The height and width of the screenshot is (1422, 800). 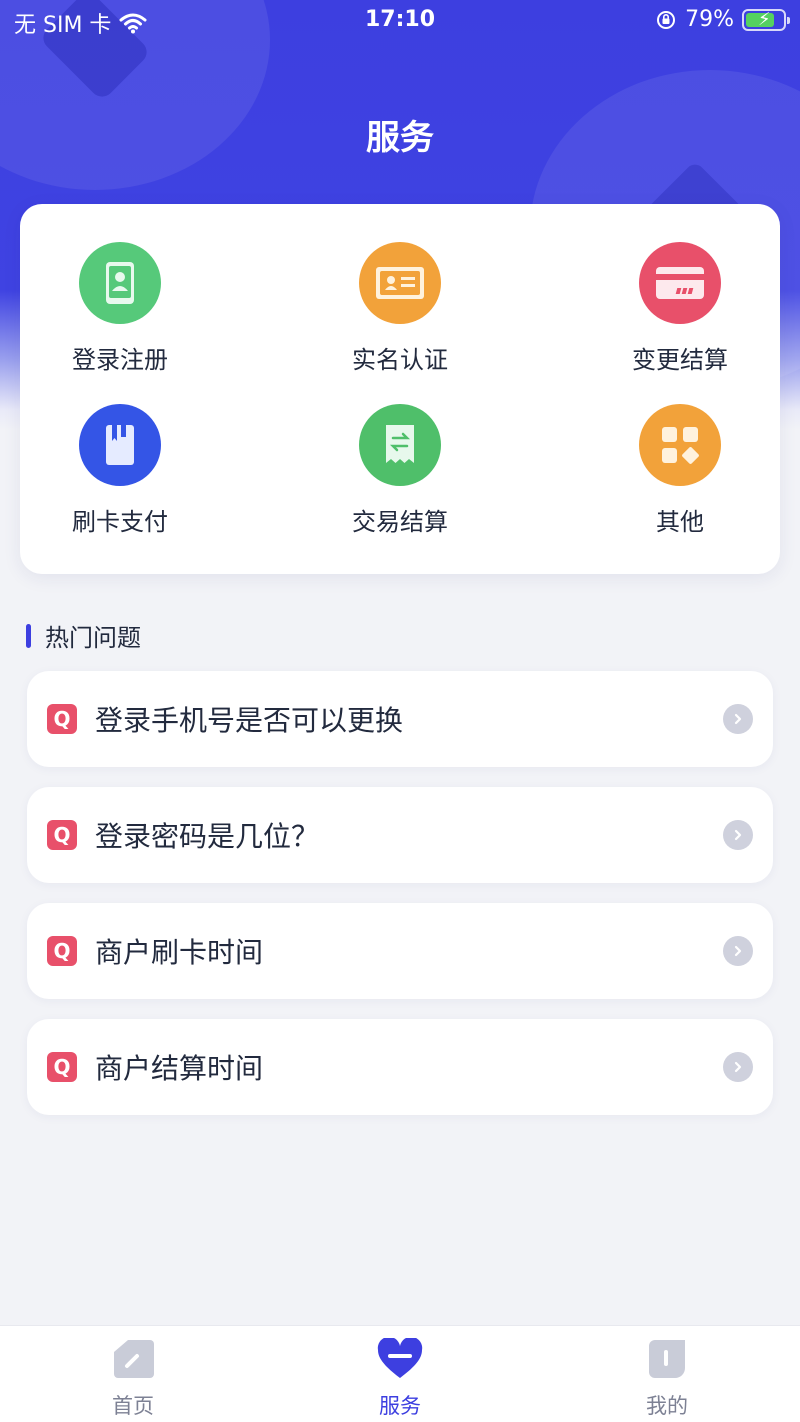 I want to click on status-bar: 无 SIM 卡 17:10 79% ⚡, so click(x=400, y=21).